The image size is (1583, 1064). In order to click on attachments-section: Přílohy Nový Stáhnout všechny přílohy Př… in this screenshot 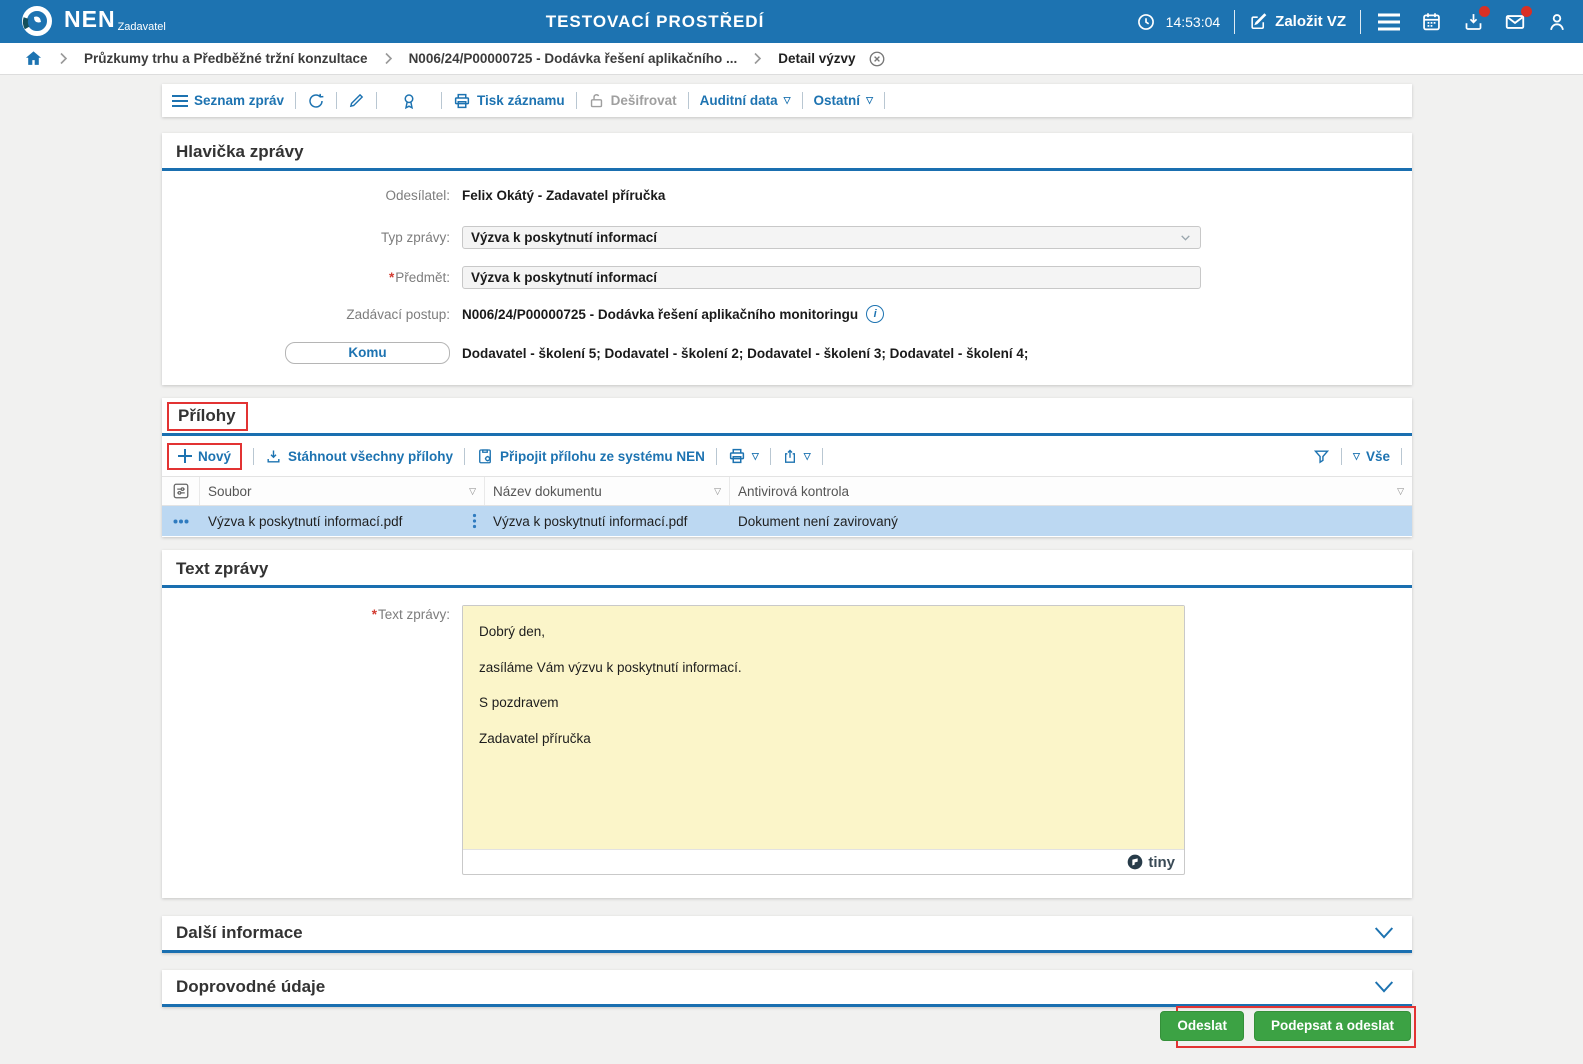, I will do `click(787, 467)`.